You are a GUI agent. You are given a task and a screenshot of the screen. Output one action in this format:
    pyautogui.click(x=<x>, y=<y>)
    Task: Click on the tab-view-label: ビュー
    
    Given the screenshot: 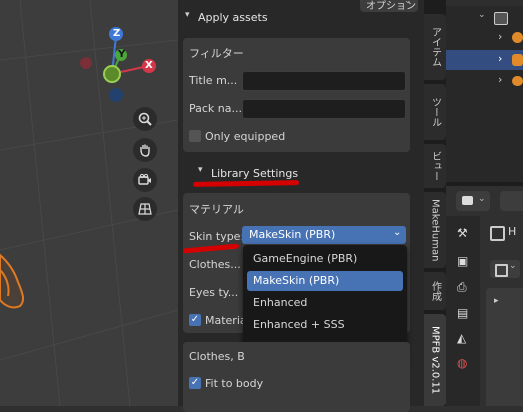 What is the action you would take?
    pyautogui.click(x=435, y=166)
    